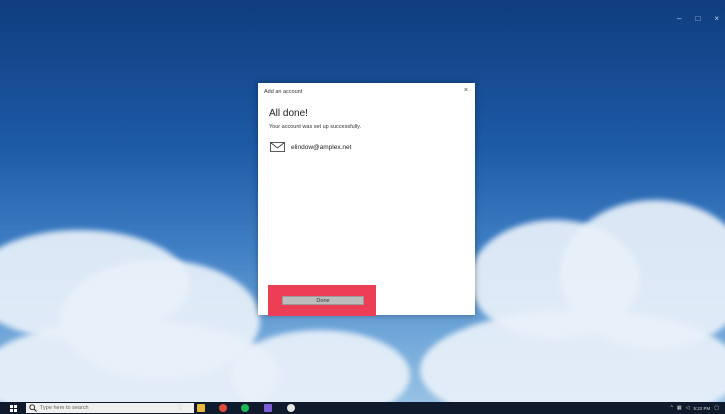 The height and width of the screenshot is (414, 725). I want to click on dialog-heading: All done!, so click(288, 113).